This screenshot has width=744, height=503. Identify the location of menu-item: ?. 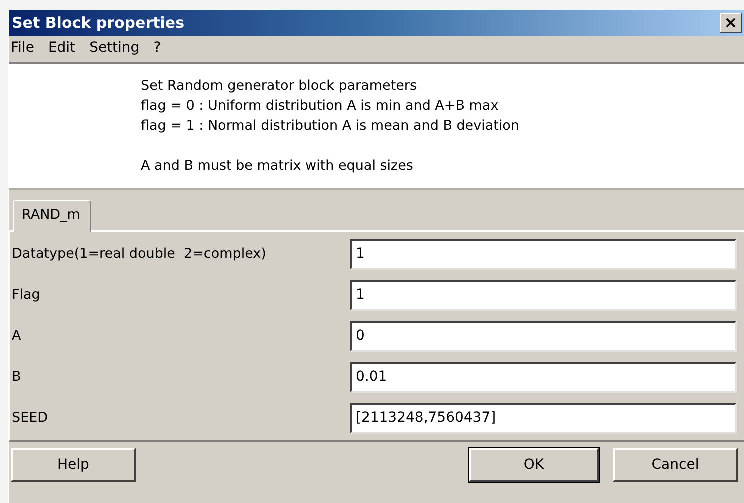
(158, 48).